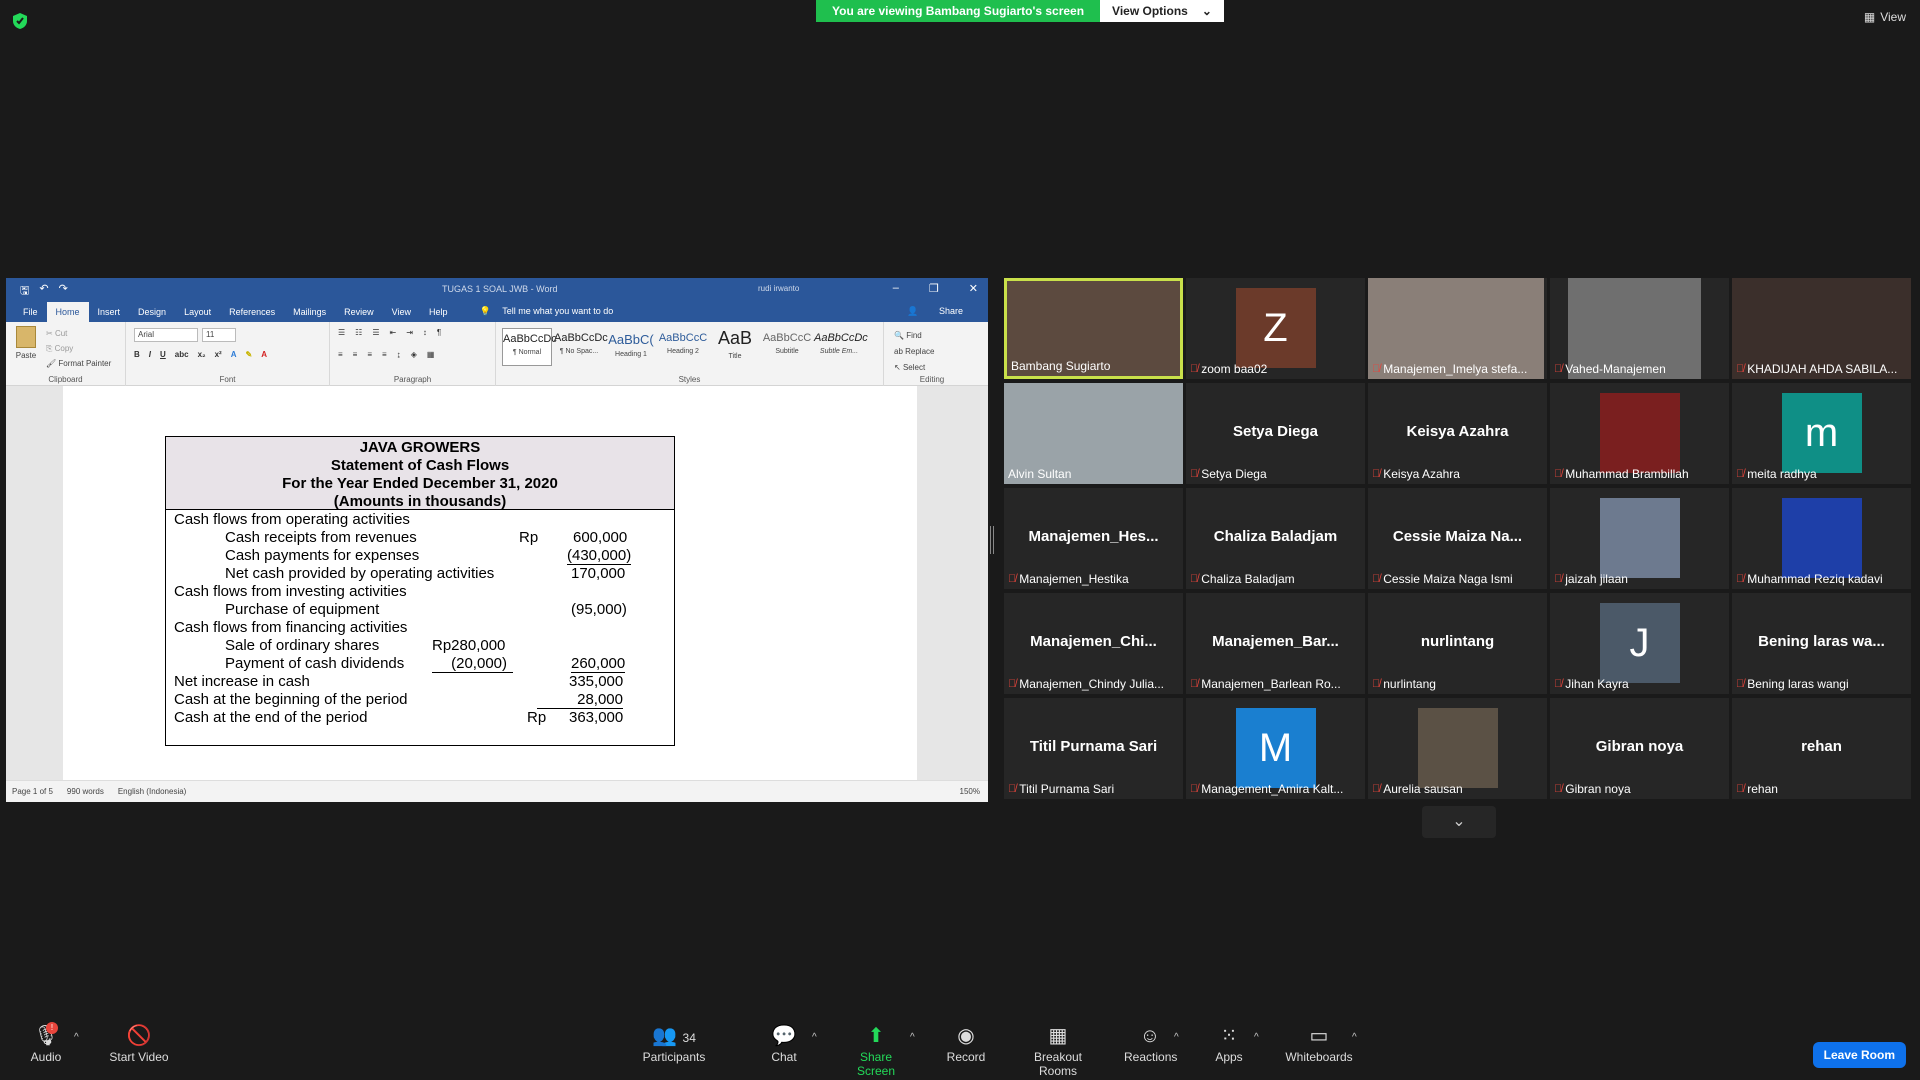 Image resolution: width=1920 pixels, height=1080 pixels. What do you see at coordinates (139, 1043) in the screenshot?
I see `start-video-button: 🚫 Start Video` at bounding box center [139, 1043].